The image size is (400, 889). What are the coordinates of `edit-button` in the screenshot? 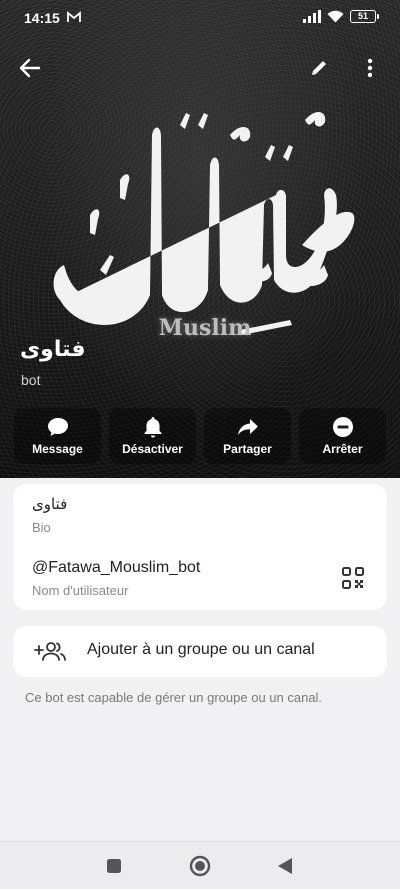 It's located at (319, 68).